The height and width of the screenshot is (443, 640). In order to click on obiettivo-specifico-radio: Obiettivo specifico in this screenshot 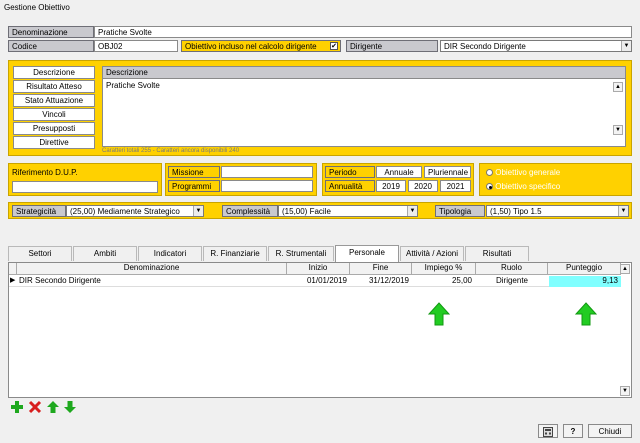, I will do `click(523, 187)`.